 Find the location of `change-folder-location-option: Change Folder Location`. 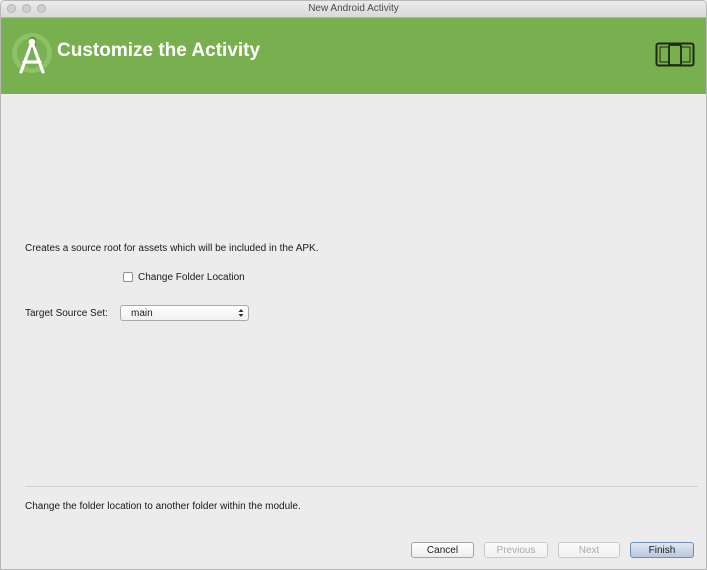

change-folder-location-option: Change Folder Location is located at coordinates (184, 277).